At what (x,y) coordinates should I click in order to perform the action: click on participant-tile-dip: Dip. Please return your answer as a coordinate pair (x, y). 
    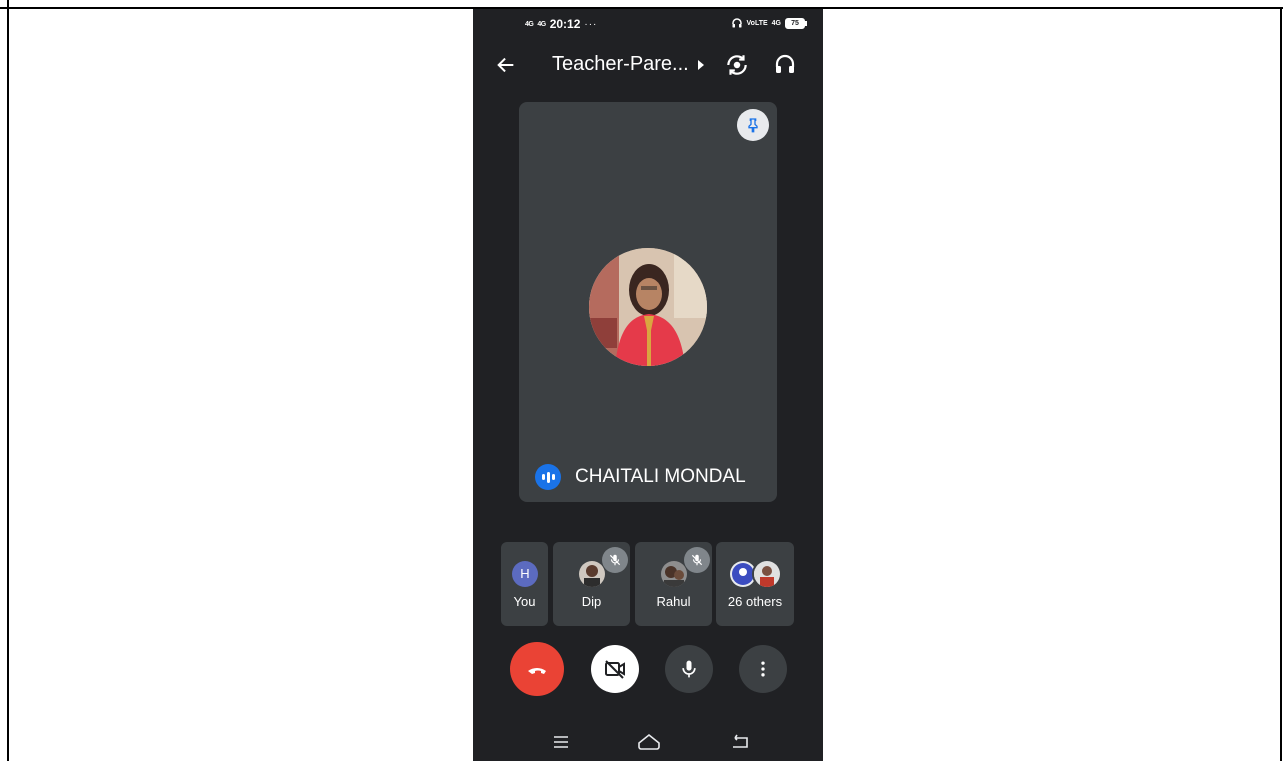
    Looking at the image, I should click on (591, 584).